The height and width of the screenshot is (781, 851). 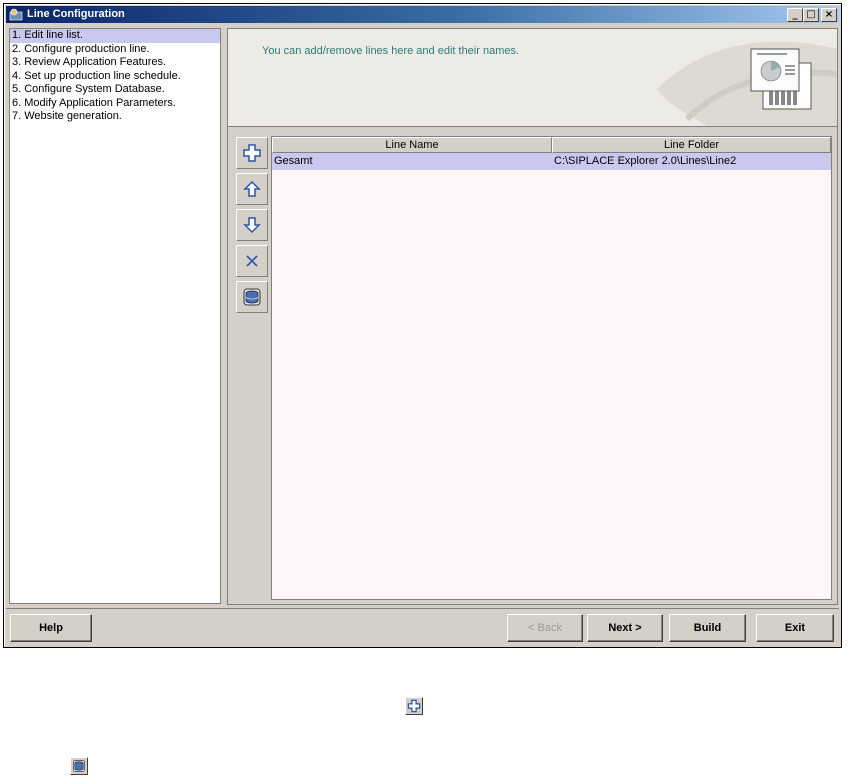 What do you see at coordinates (795, 15) in the screenshot?
I see `minimize-button: _` at bounding box center [795, 15].